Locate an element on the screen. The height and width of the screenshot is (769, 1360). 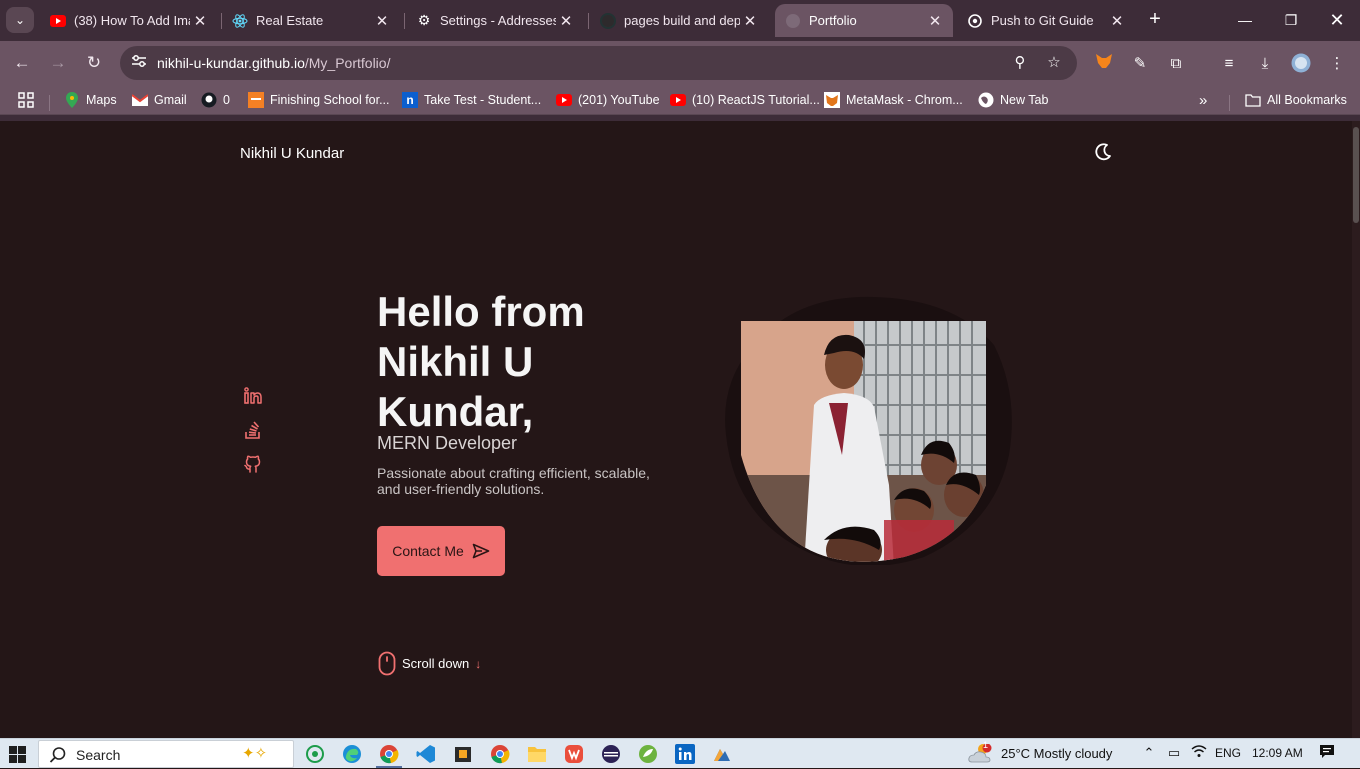
spring-tools-icon is located at coordinates (648, 754).